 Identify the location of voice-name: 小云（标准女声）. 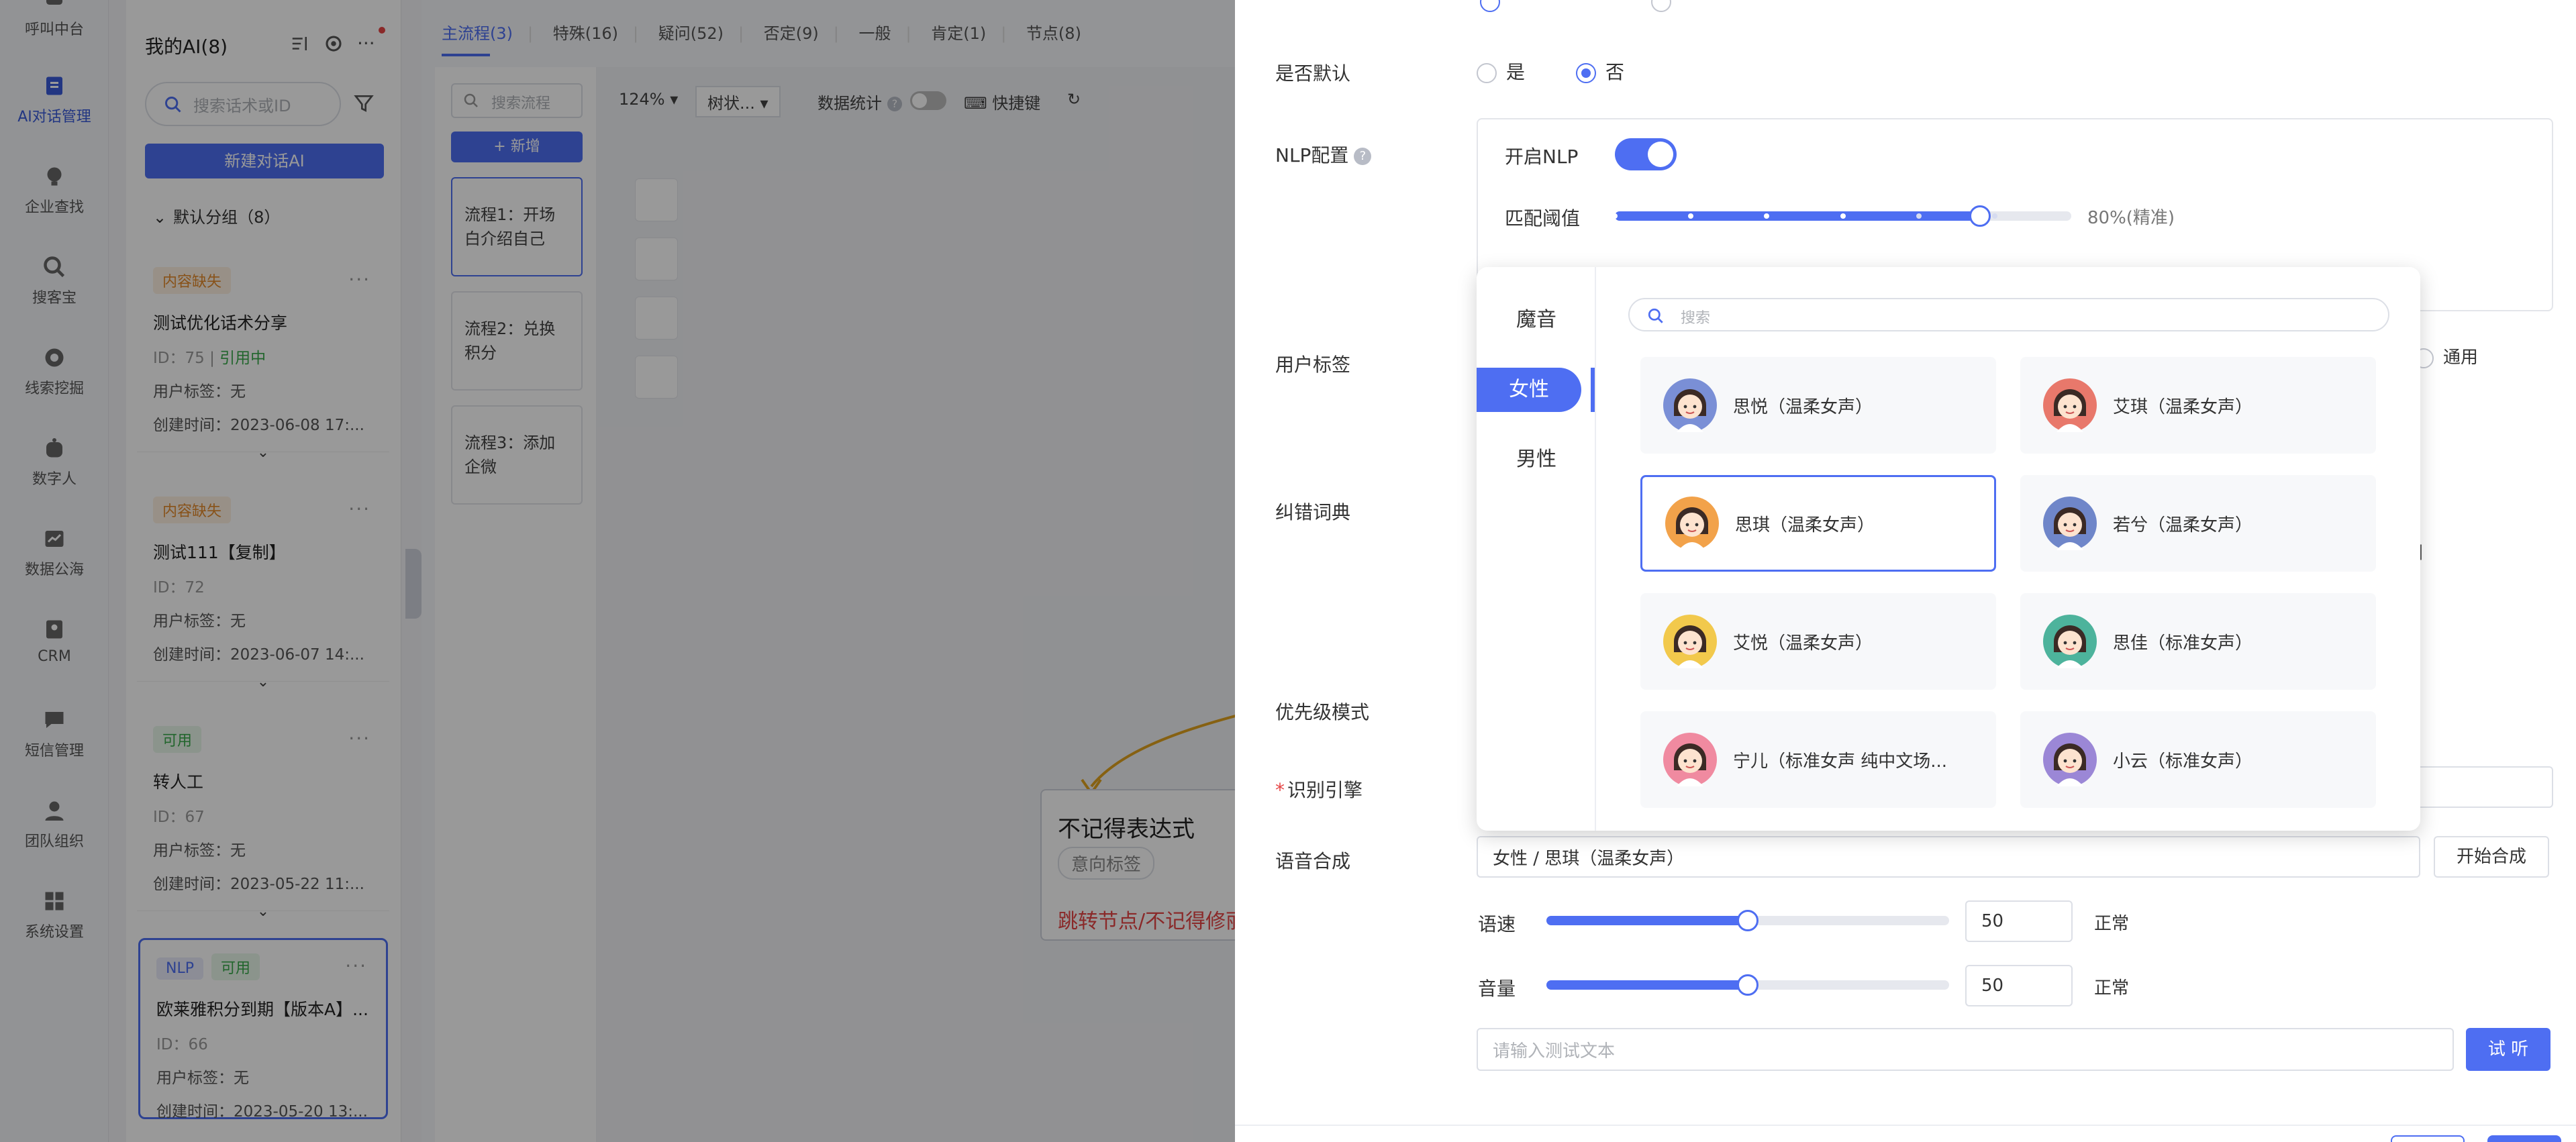
(2183, 762).